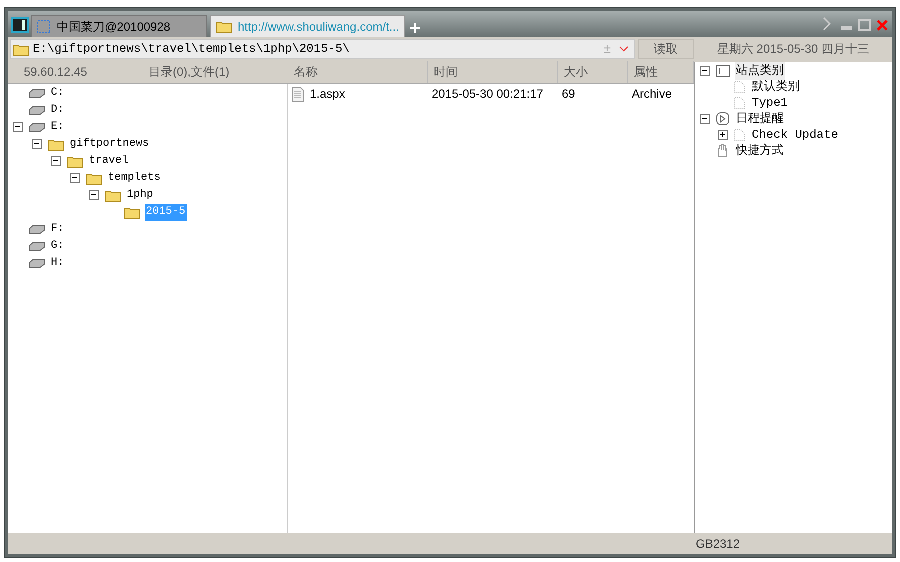 This screenshot has height=562, width=900. Describe the element at coordinates (58, 246) in the screenshot. I see `tree-item: G:` at that location.